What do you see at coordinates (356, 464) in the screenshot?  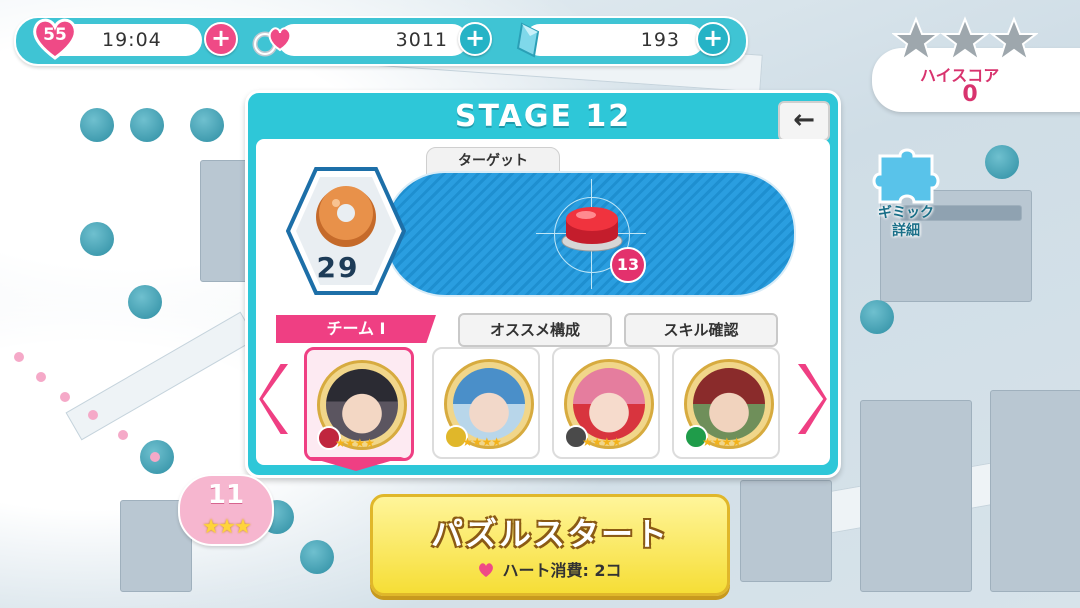 I see `selected-indicator` at bounding box center [356, 464].